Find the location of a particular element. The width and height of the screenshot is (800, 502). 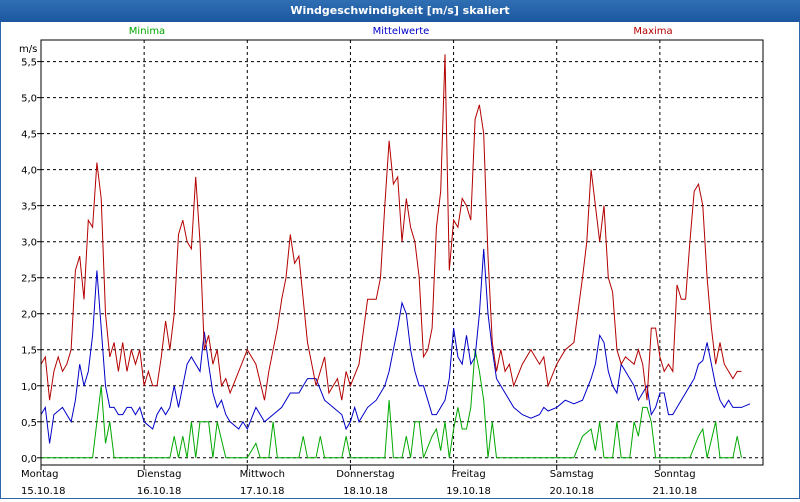

x-tick-weekday: Mittwoch is located at coordinates (262, 474).